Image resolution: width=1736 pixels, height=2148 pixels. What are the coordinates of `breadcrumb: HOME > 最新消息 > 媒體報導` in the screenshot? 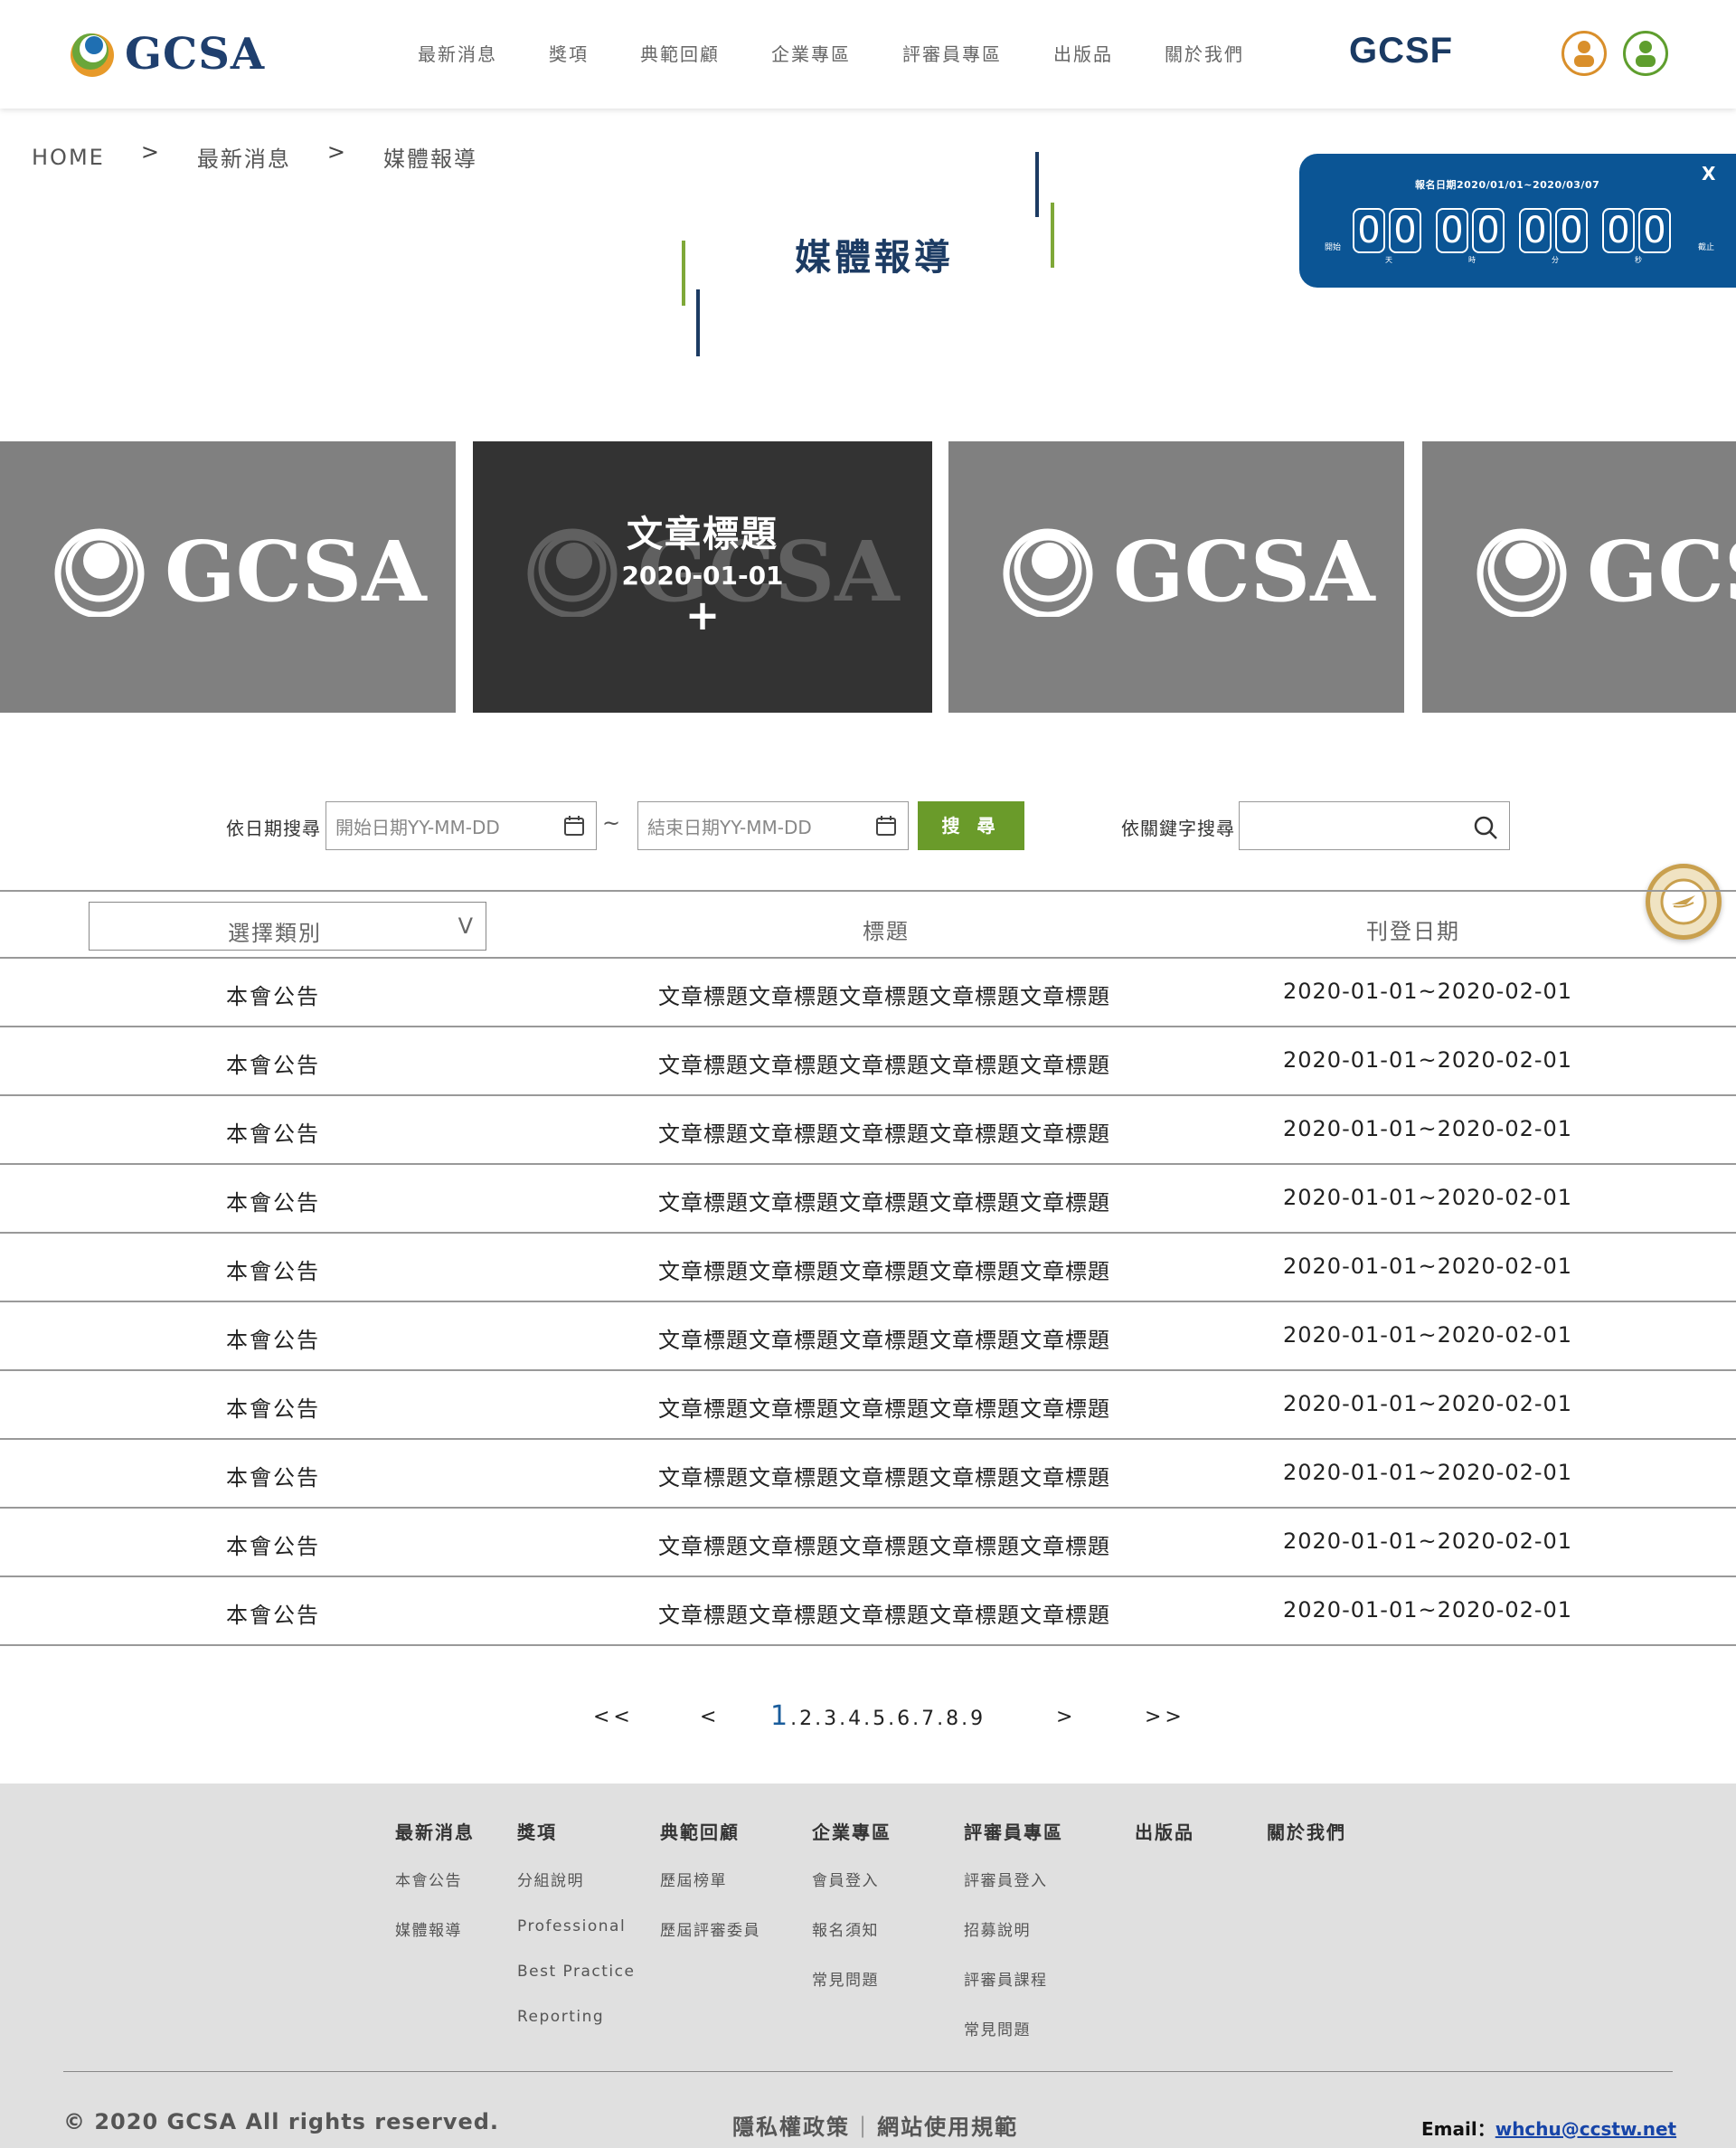 It's located at (255, 156).